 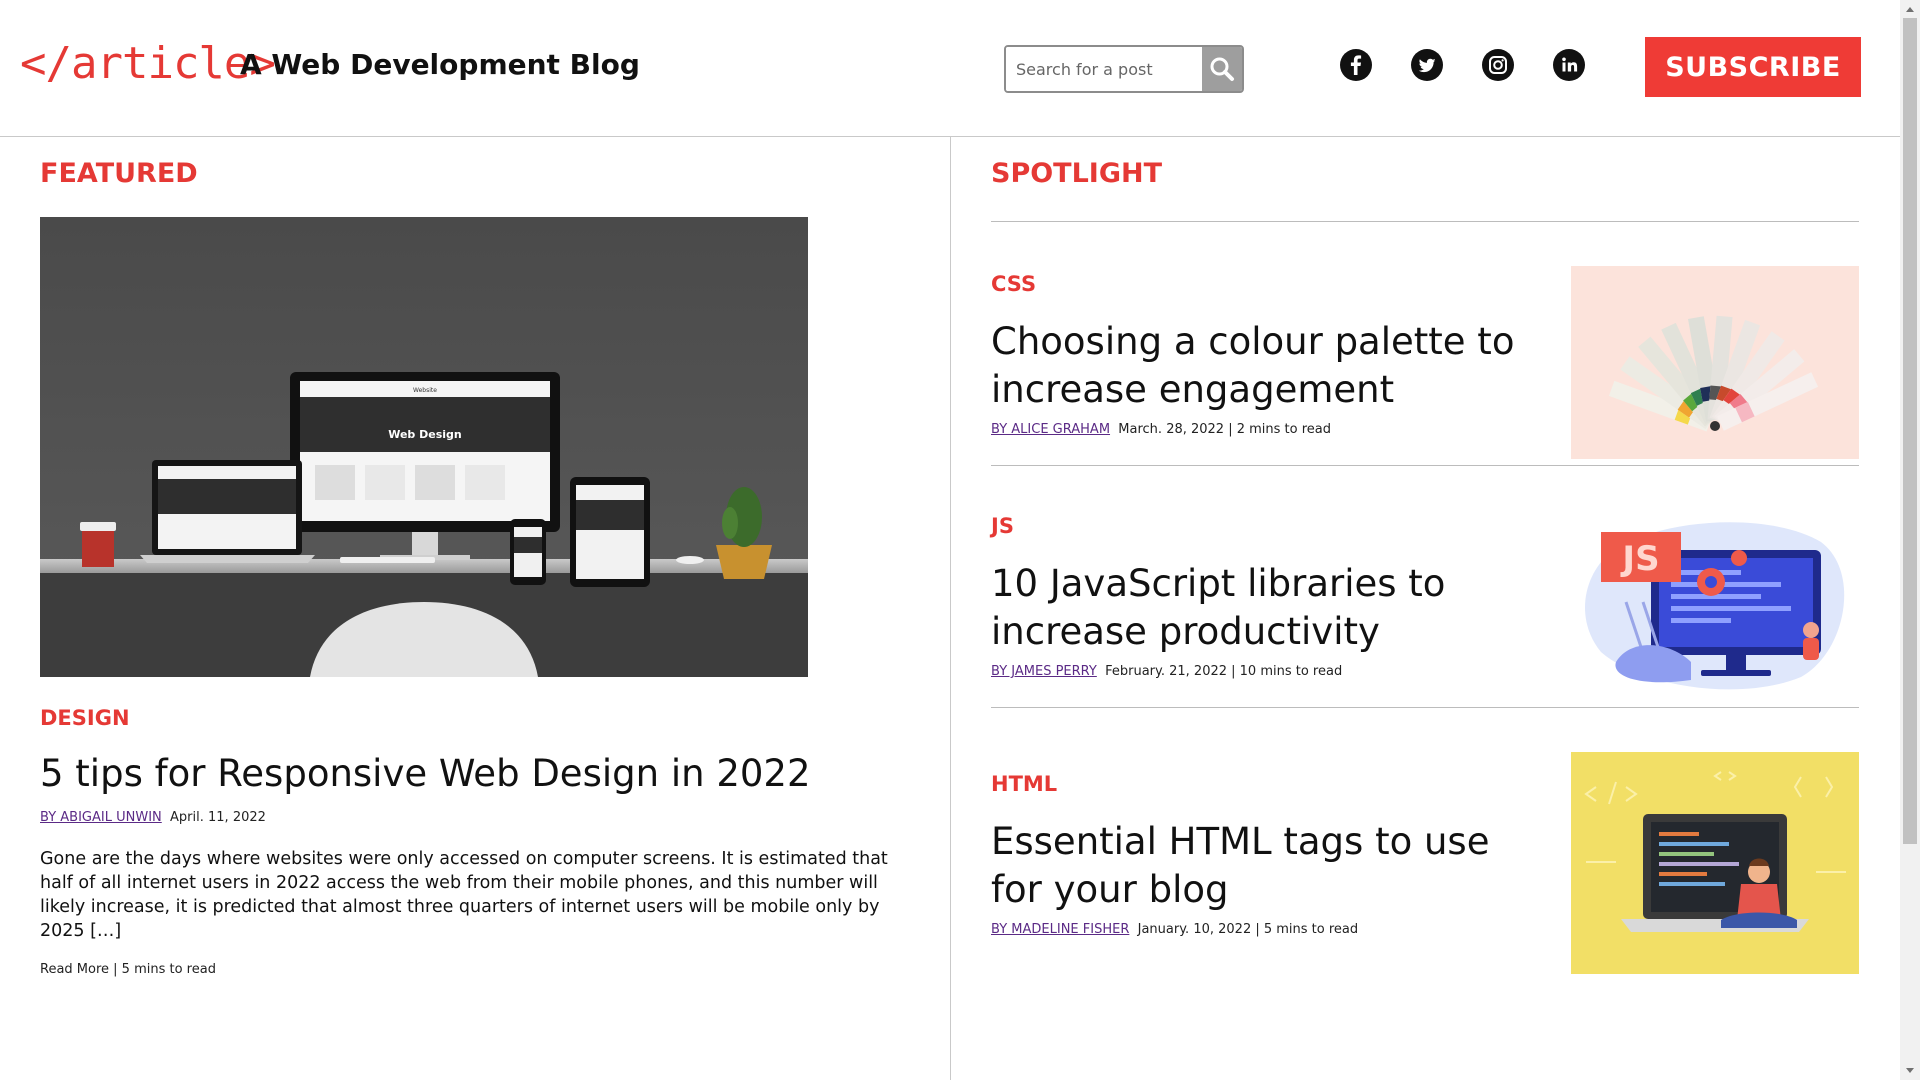 What do you see at coordinates (425, 434) in the screenshot?
I see `monitor-screen-text: Web Design` at bounding box center [425, 434].